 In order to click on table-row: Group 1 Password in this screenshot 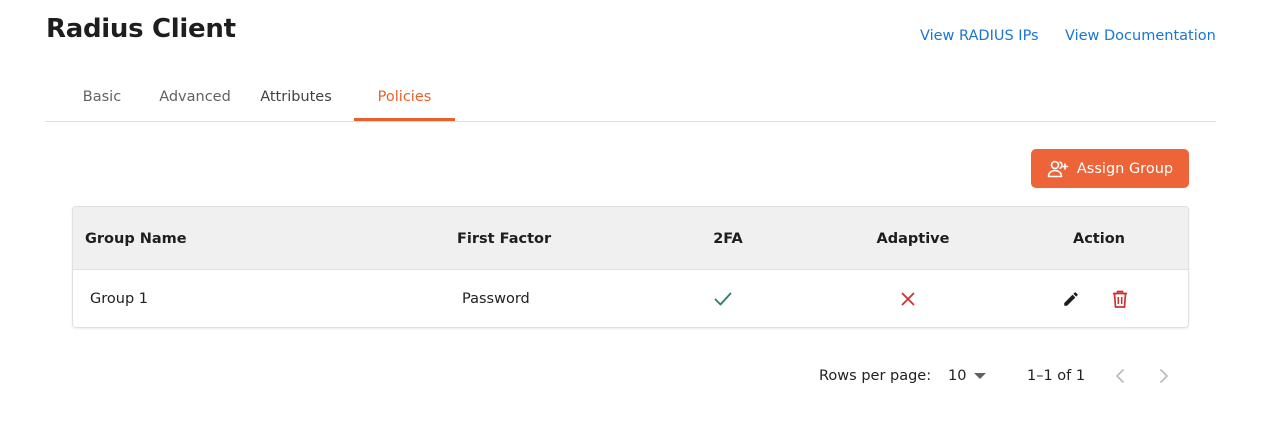, I will do `click(630, 298)`.